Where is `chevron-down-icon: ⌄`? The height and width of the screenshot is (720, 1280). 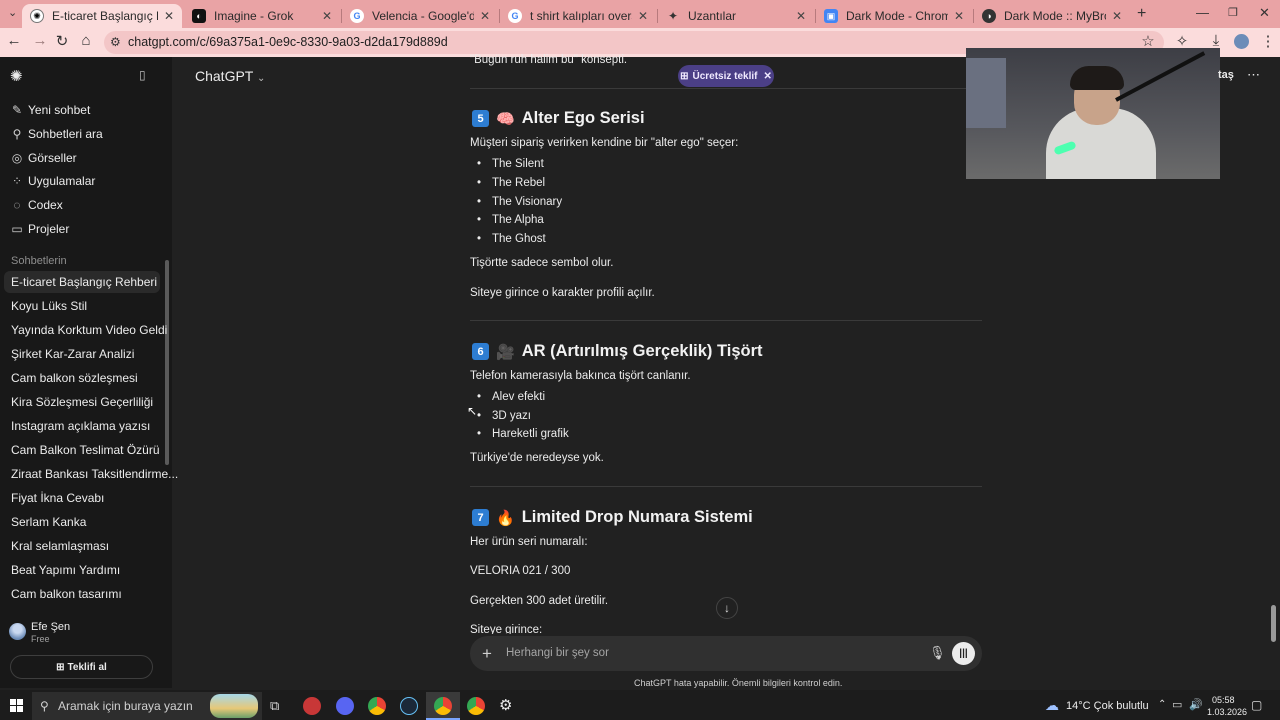
chevron-down-icon: ⌄ is located at coordinates (261, 78).